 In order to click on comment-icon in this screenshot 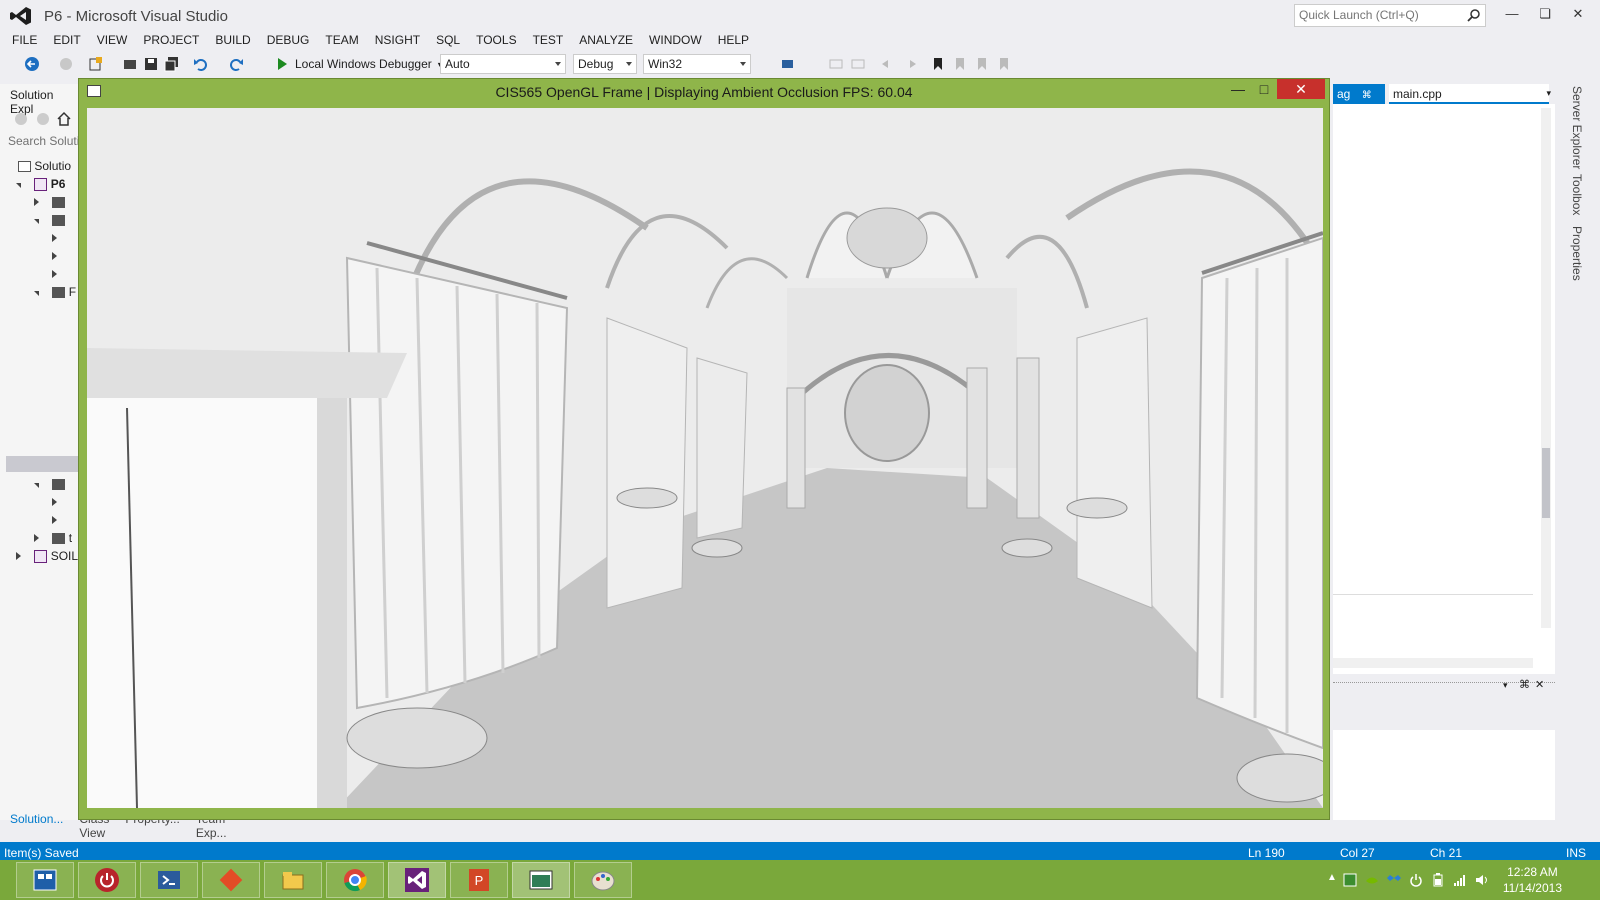, I will do `click(836, 64)`.